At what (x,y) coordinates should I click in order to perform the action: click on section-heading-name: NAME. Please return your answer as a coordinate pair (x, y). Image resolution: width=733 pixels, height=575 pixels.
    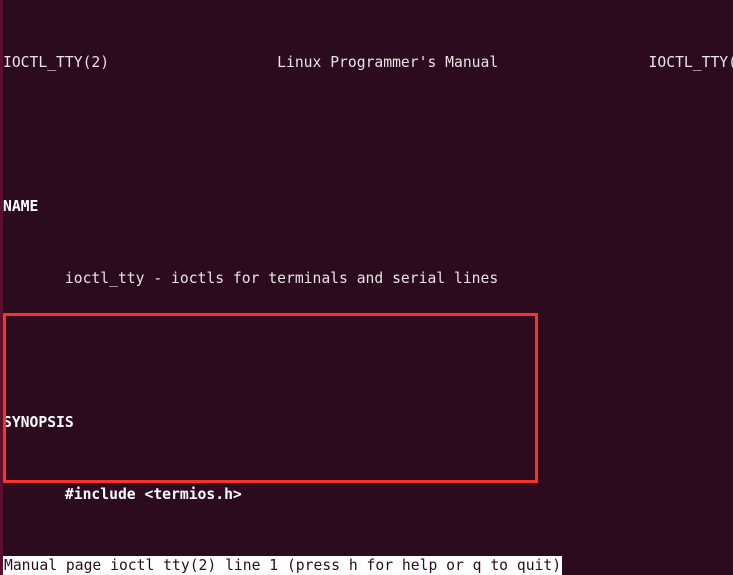
    Looking at the image, I should click on (368, 207).